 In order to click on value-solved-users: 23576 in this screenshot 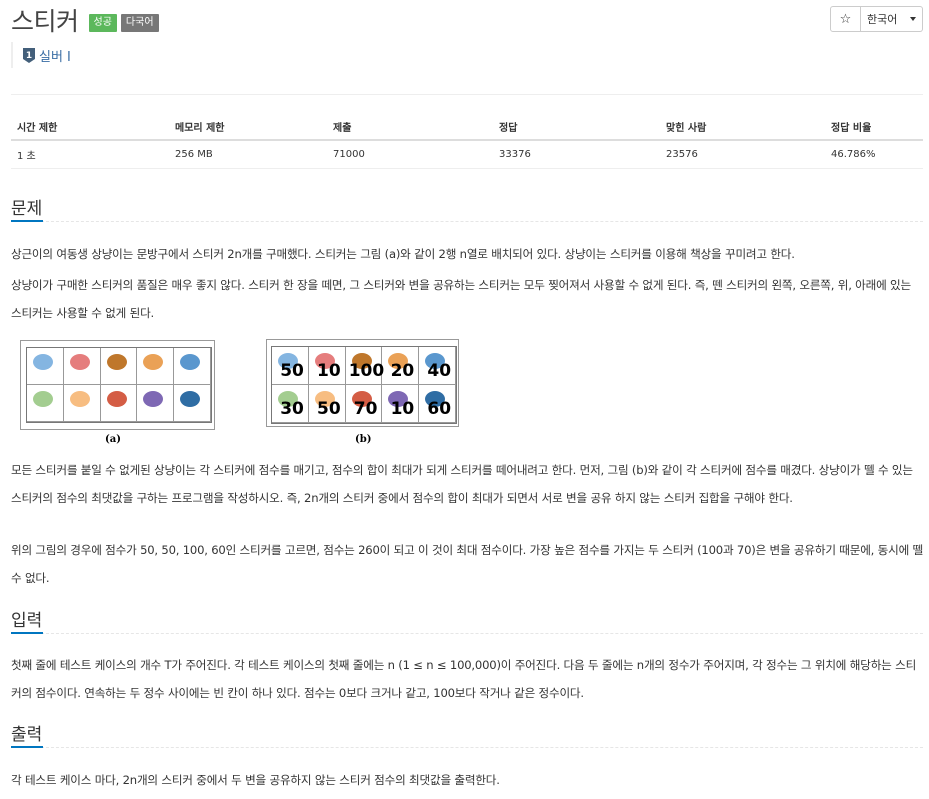, I will do `click(742, 154)`.